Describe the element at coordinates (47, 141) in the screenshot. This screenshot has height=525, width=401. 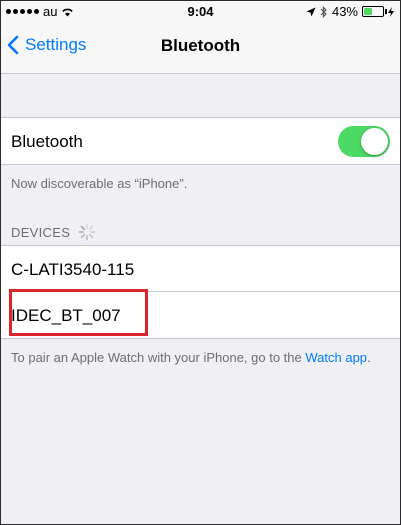
I see `bluetooth-label: Bluetooth` at that location.